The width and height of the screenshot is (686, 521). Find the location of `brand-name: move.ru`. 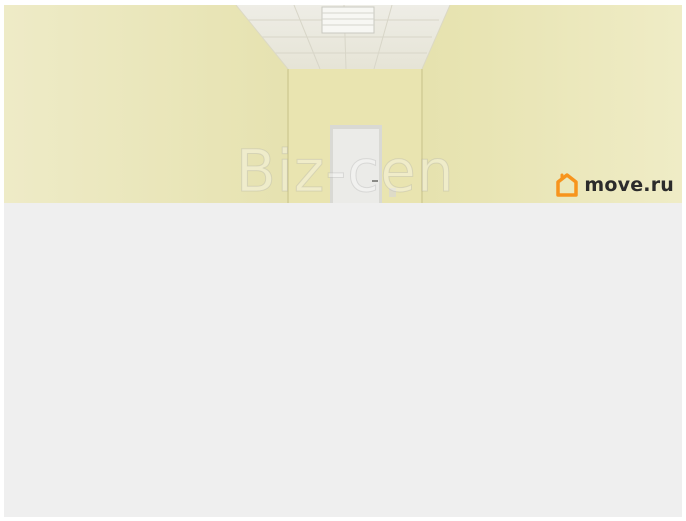

brand-name: move.ru is located at coordinates (629, 185).